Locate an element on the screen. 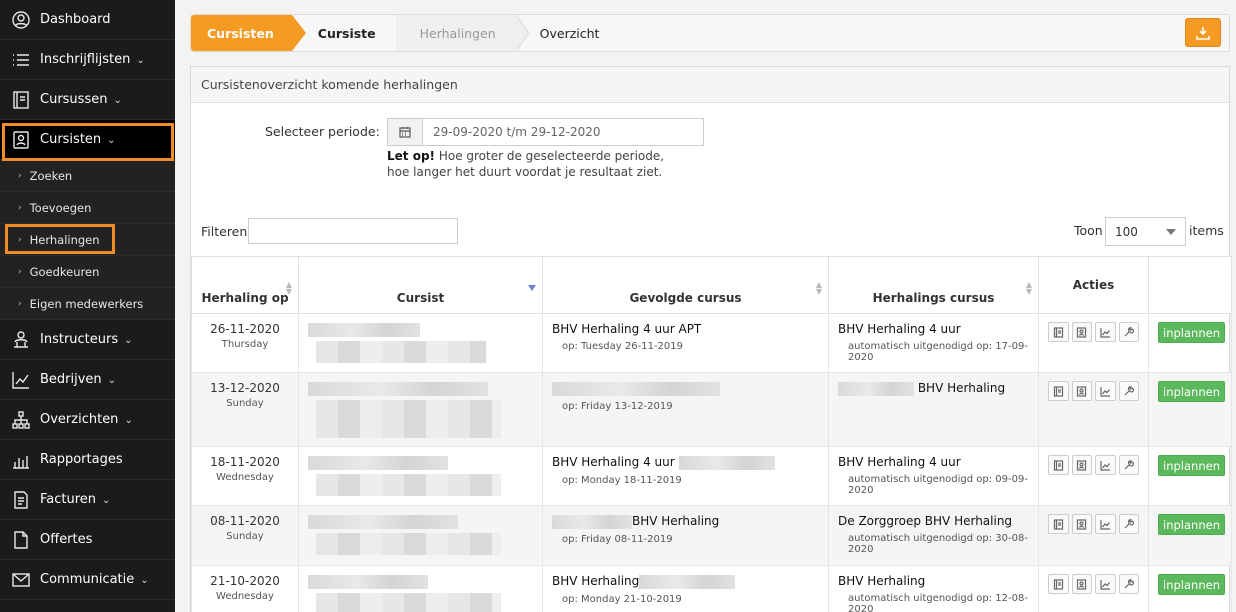 The width and height of the screenshot is (1236, 612). breadcrumb-item-herhalingen: Herhalingen is located at coordinates (462, 33).